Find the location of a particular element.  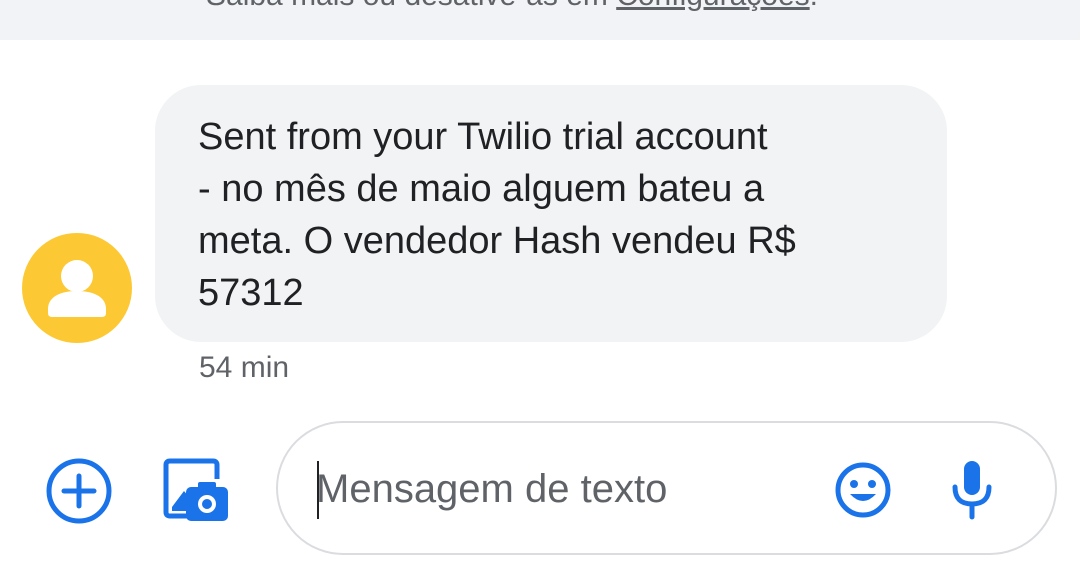

message-input is located at coordinates (566, 489).